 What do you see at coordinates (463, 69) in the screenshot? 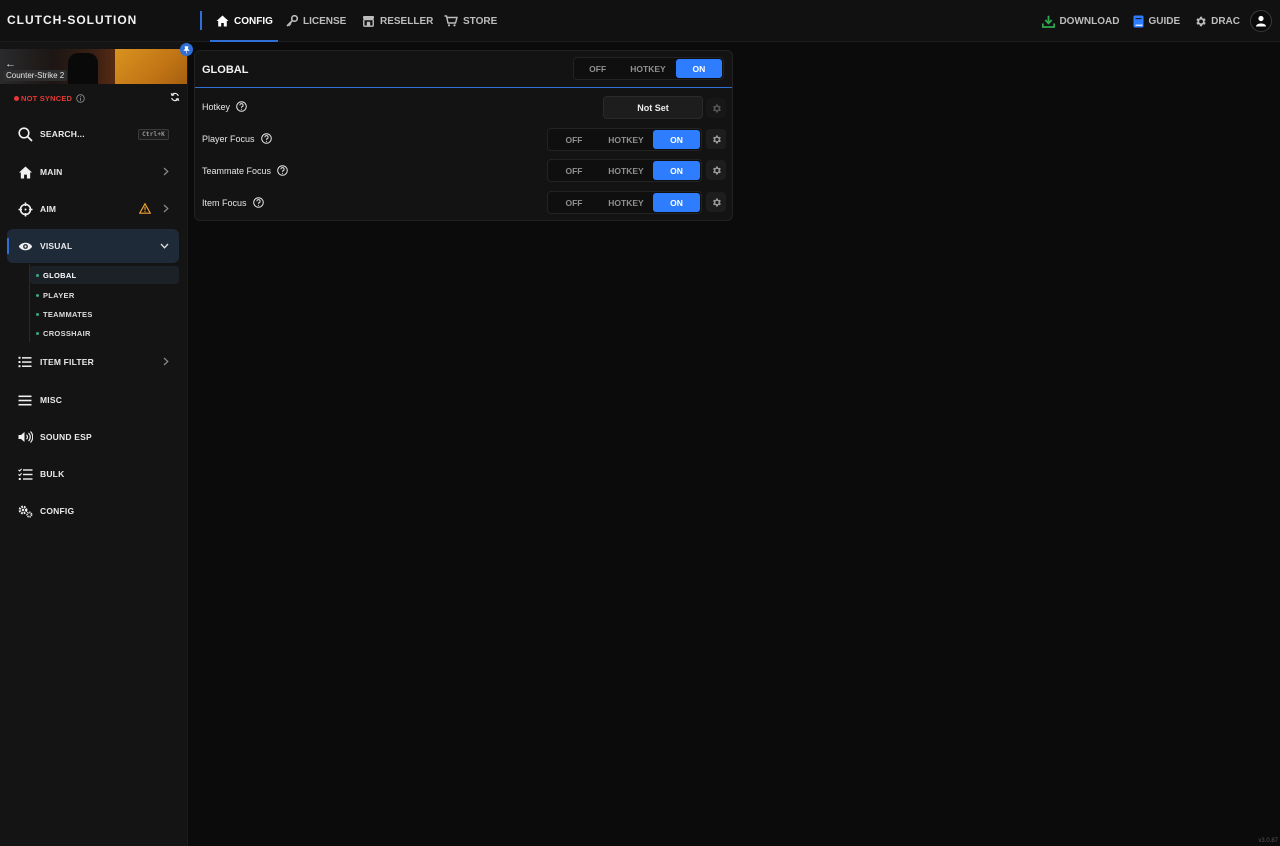
I see `panel-header: GLOBAL OFF HOTKEY ON` at bounding box center [463, 69].